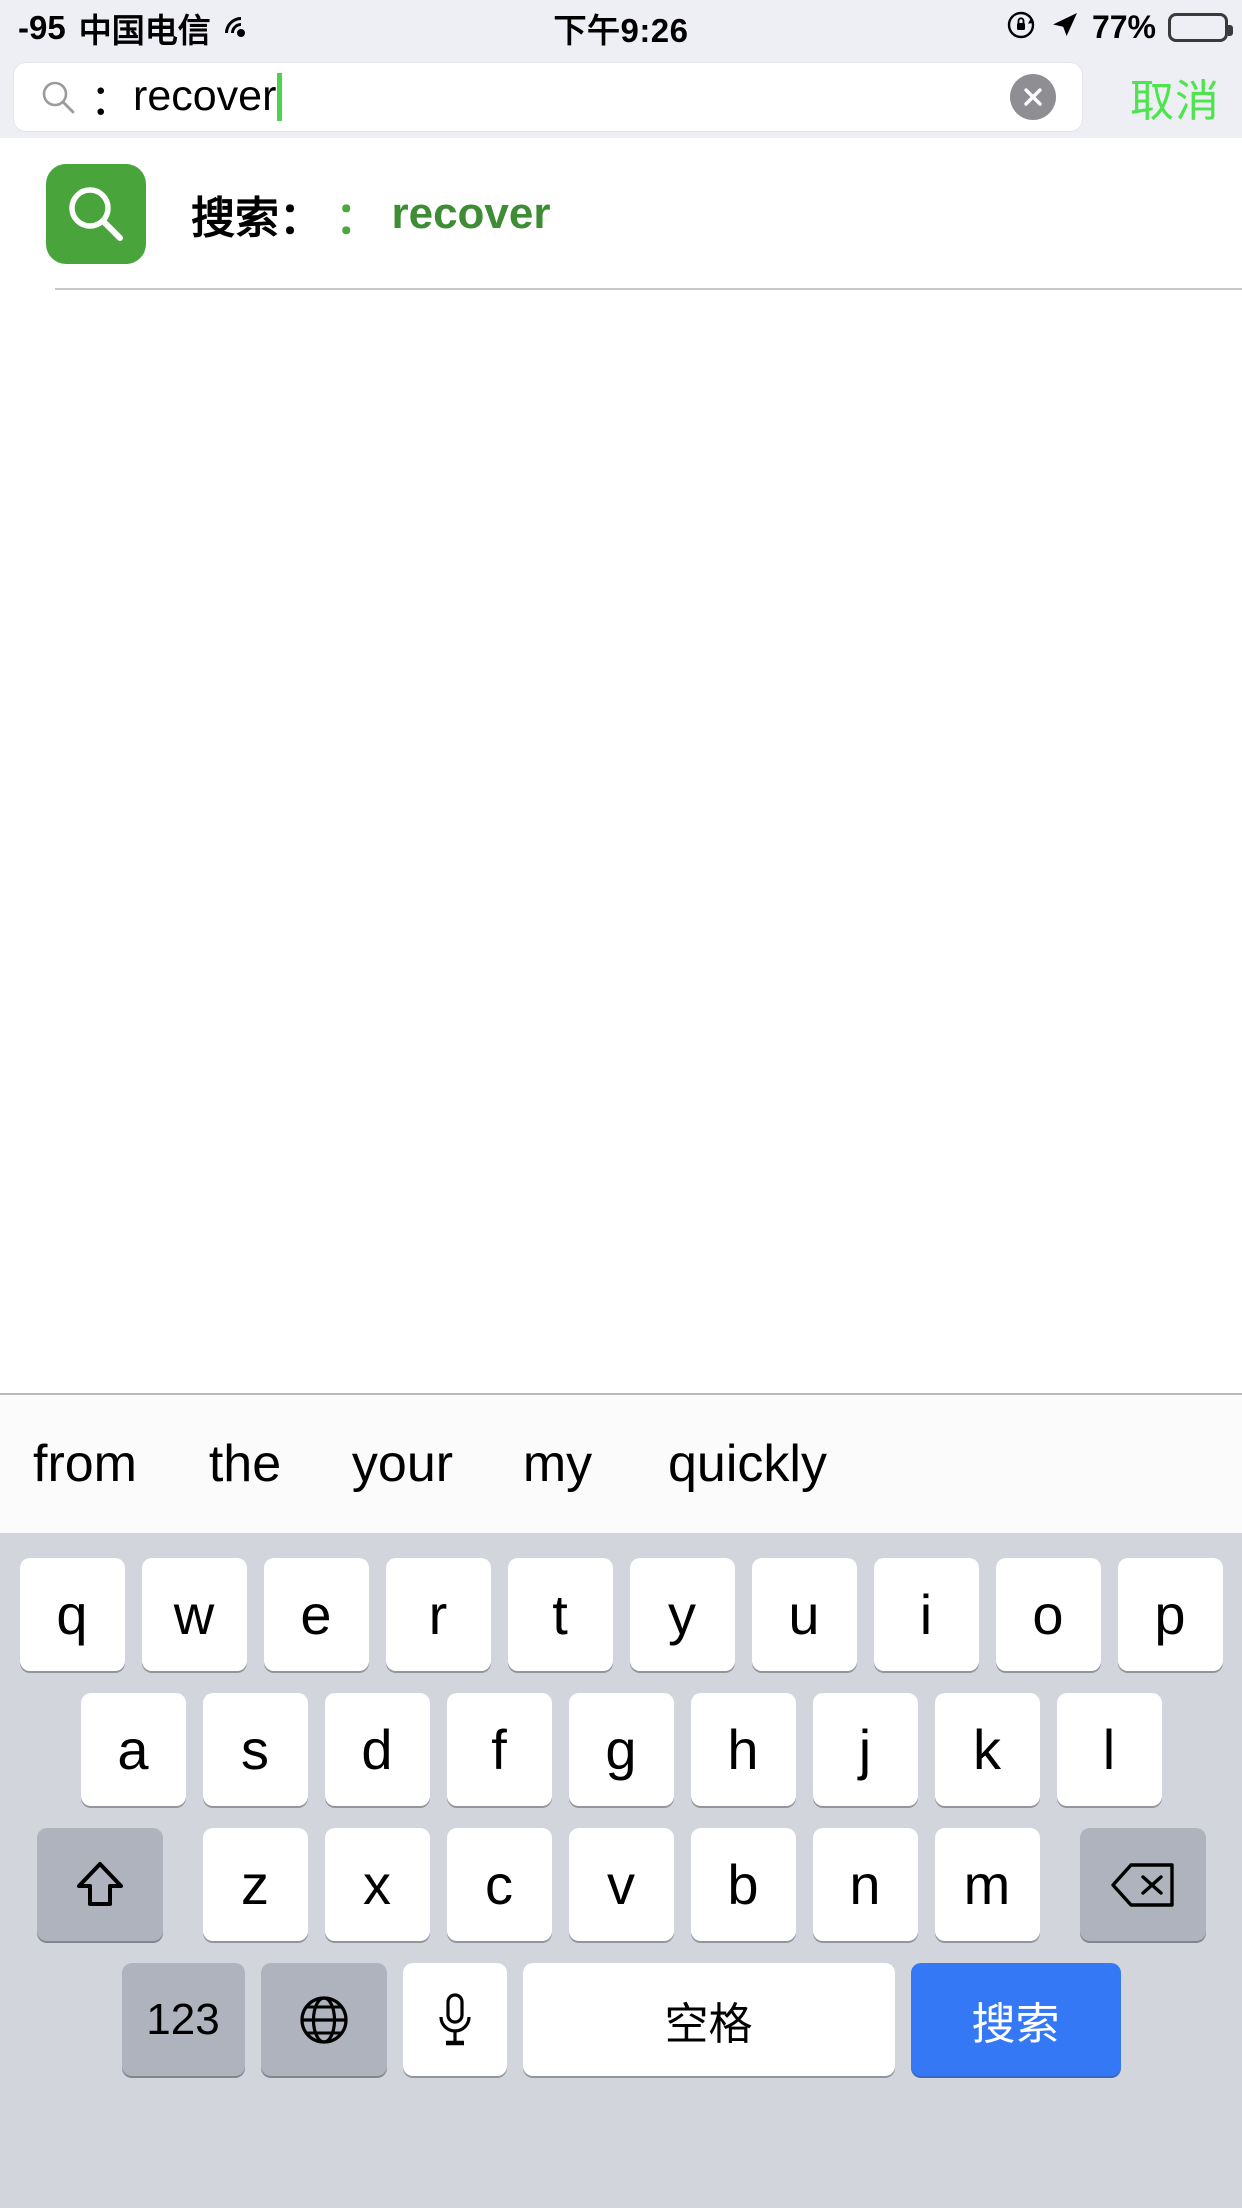  I want to click on backspace-key, so click(1142, 1884).